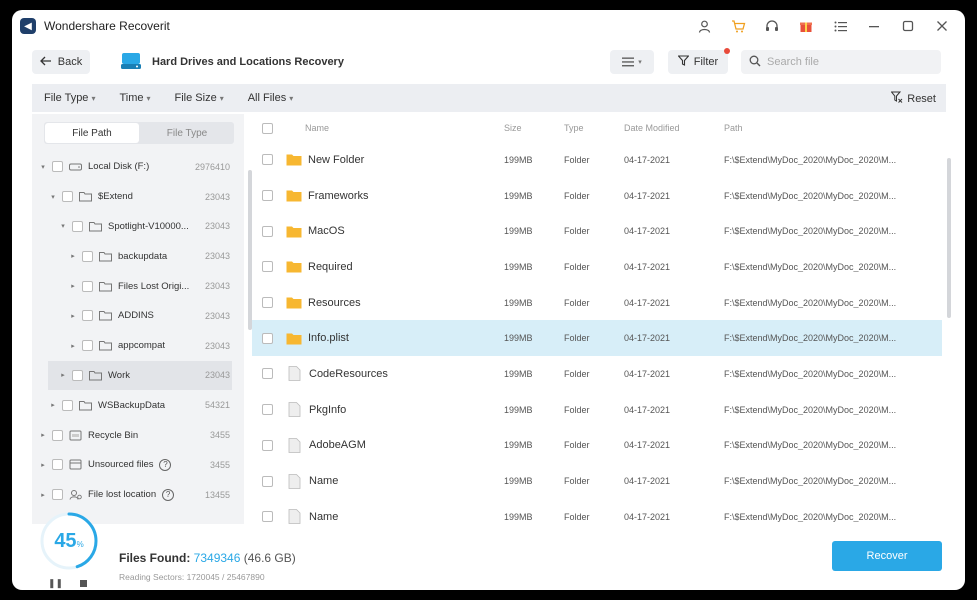 This screenshot has height=600, width=977. I want to click on tree-item: ▸ backupdata 23043, so click(132, 256).